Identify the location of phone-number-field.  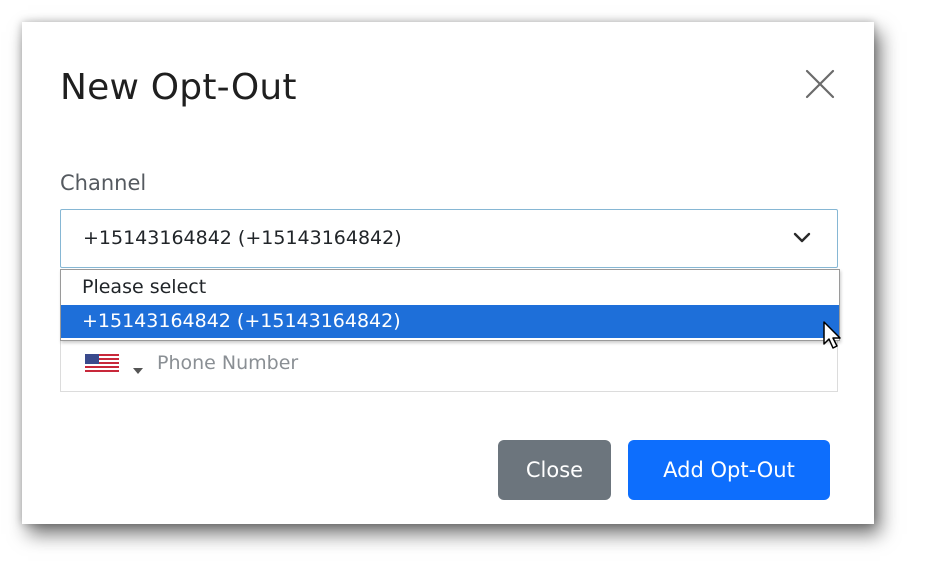
(449, 363).